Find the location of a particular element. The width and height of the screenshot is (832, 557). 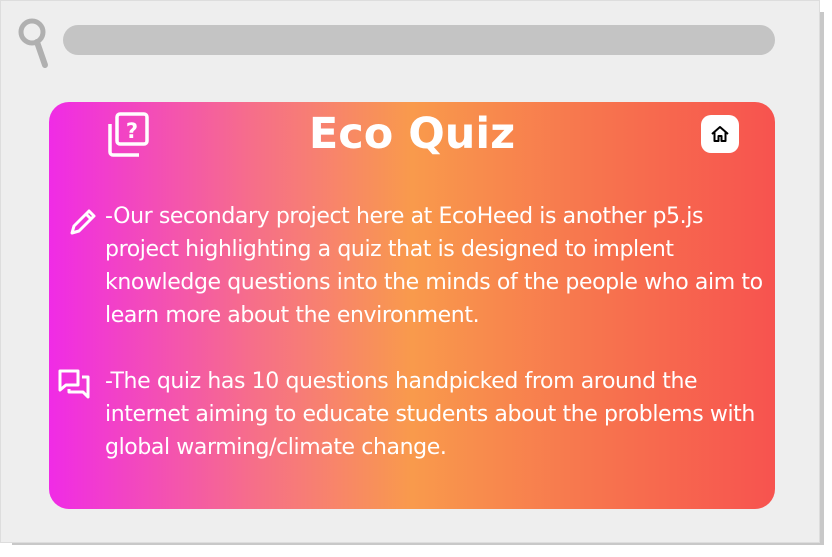

home-button is located at coordinates (720, 134).